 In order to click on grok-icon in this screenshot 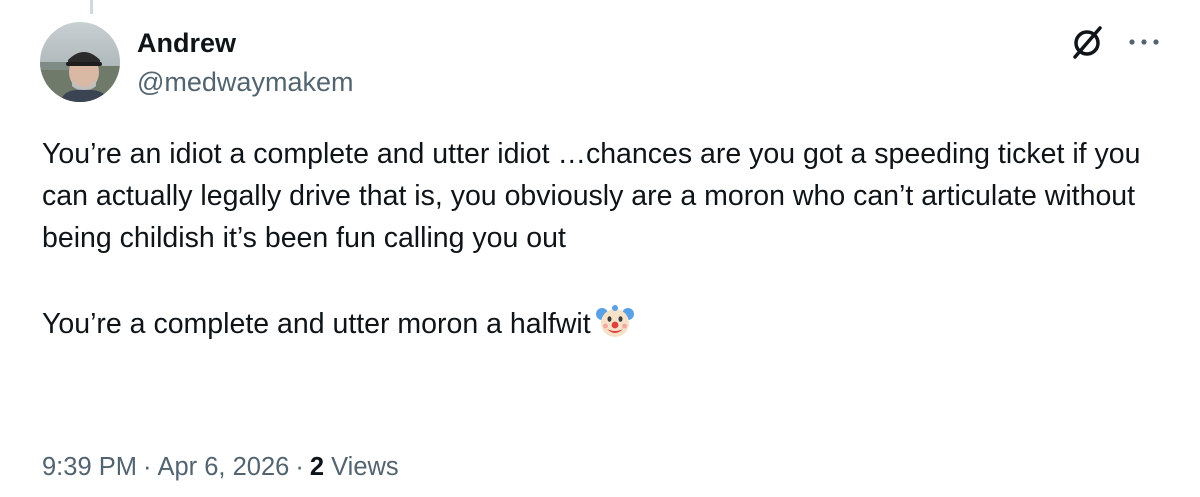, I will do `click(1087, 43)`.